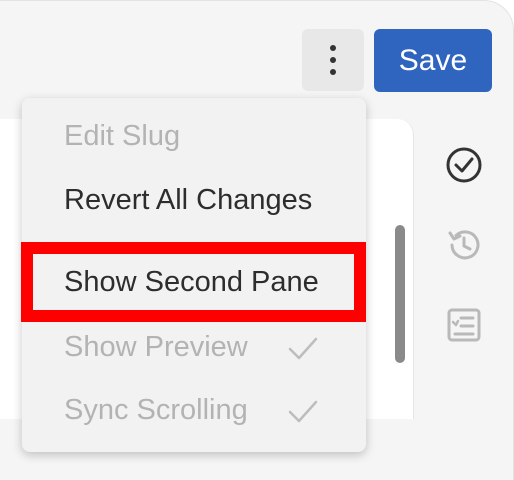  I want to click on menu-item-label: Show Second Pane, so click(191, 281).